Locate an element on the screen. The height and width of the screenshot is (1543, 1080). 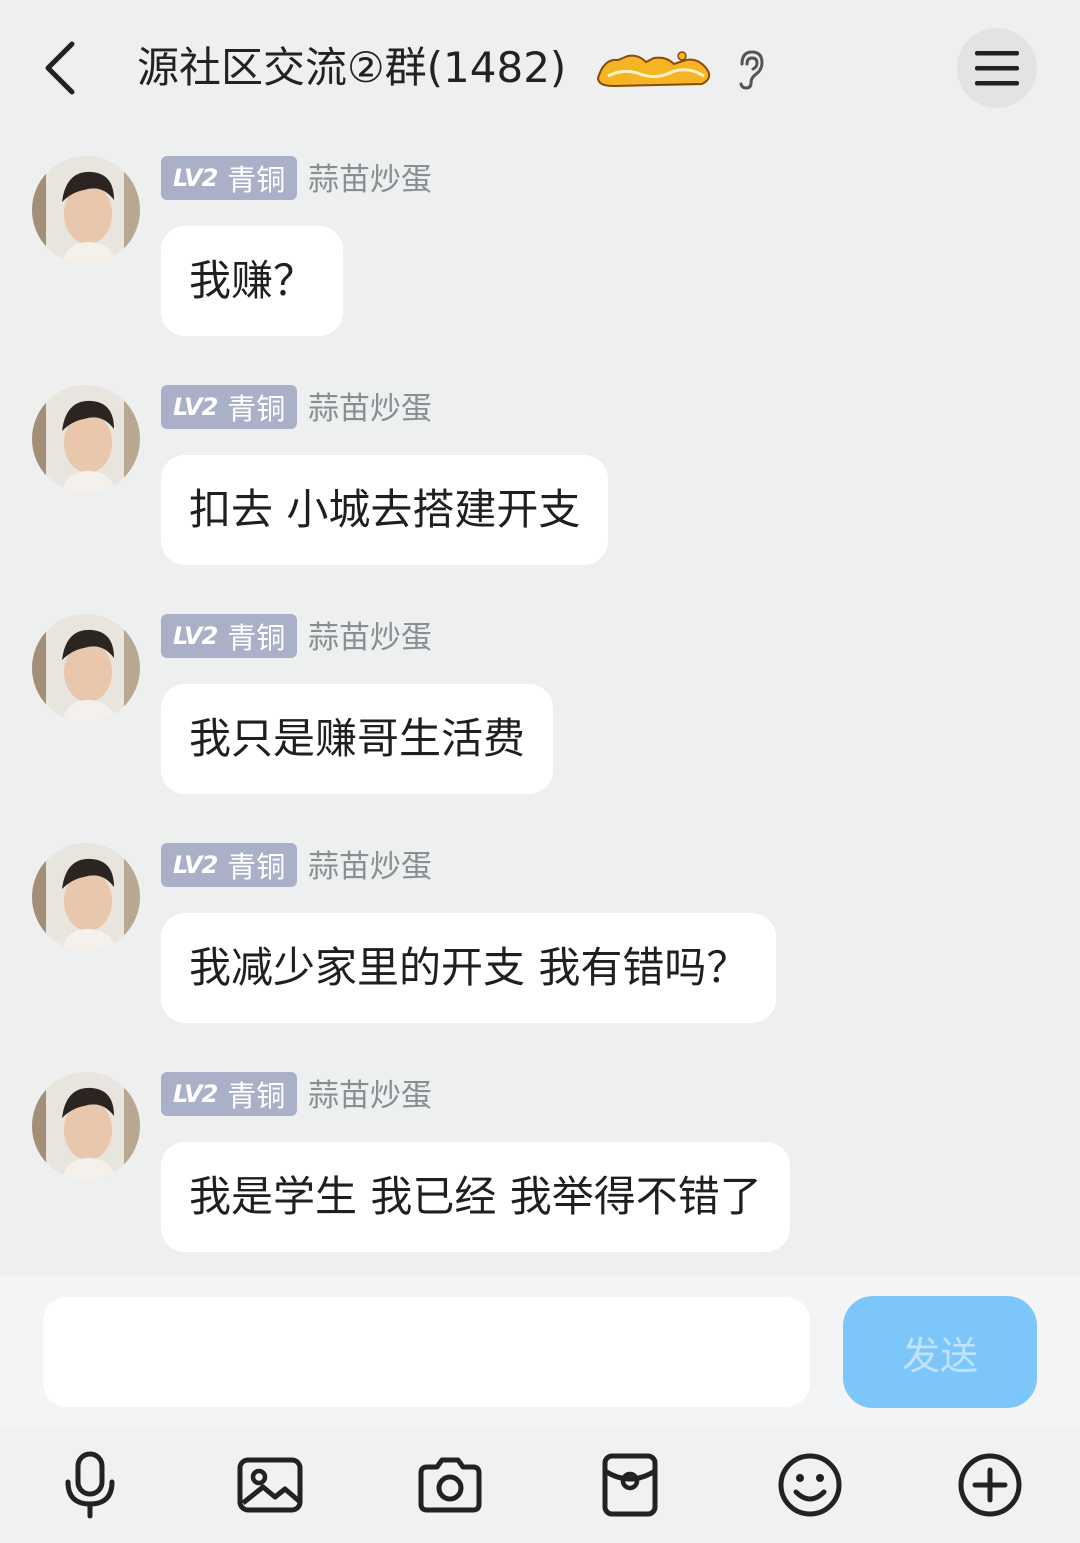
microphone-icon is located at coordinates (90, 1485).